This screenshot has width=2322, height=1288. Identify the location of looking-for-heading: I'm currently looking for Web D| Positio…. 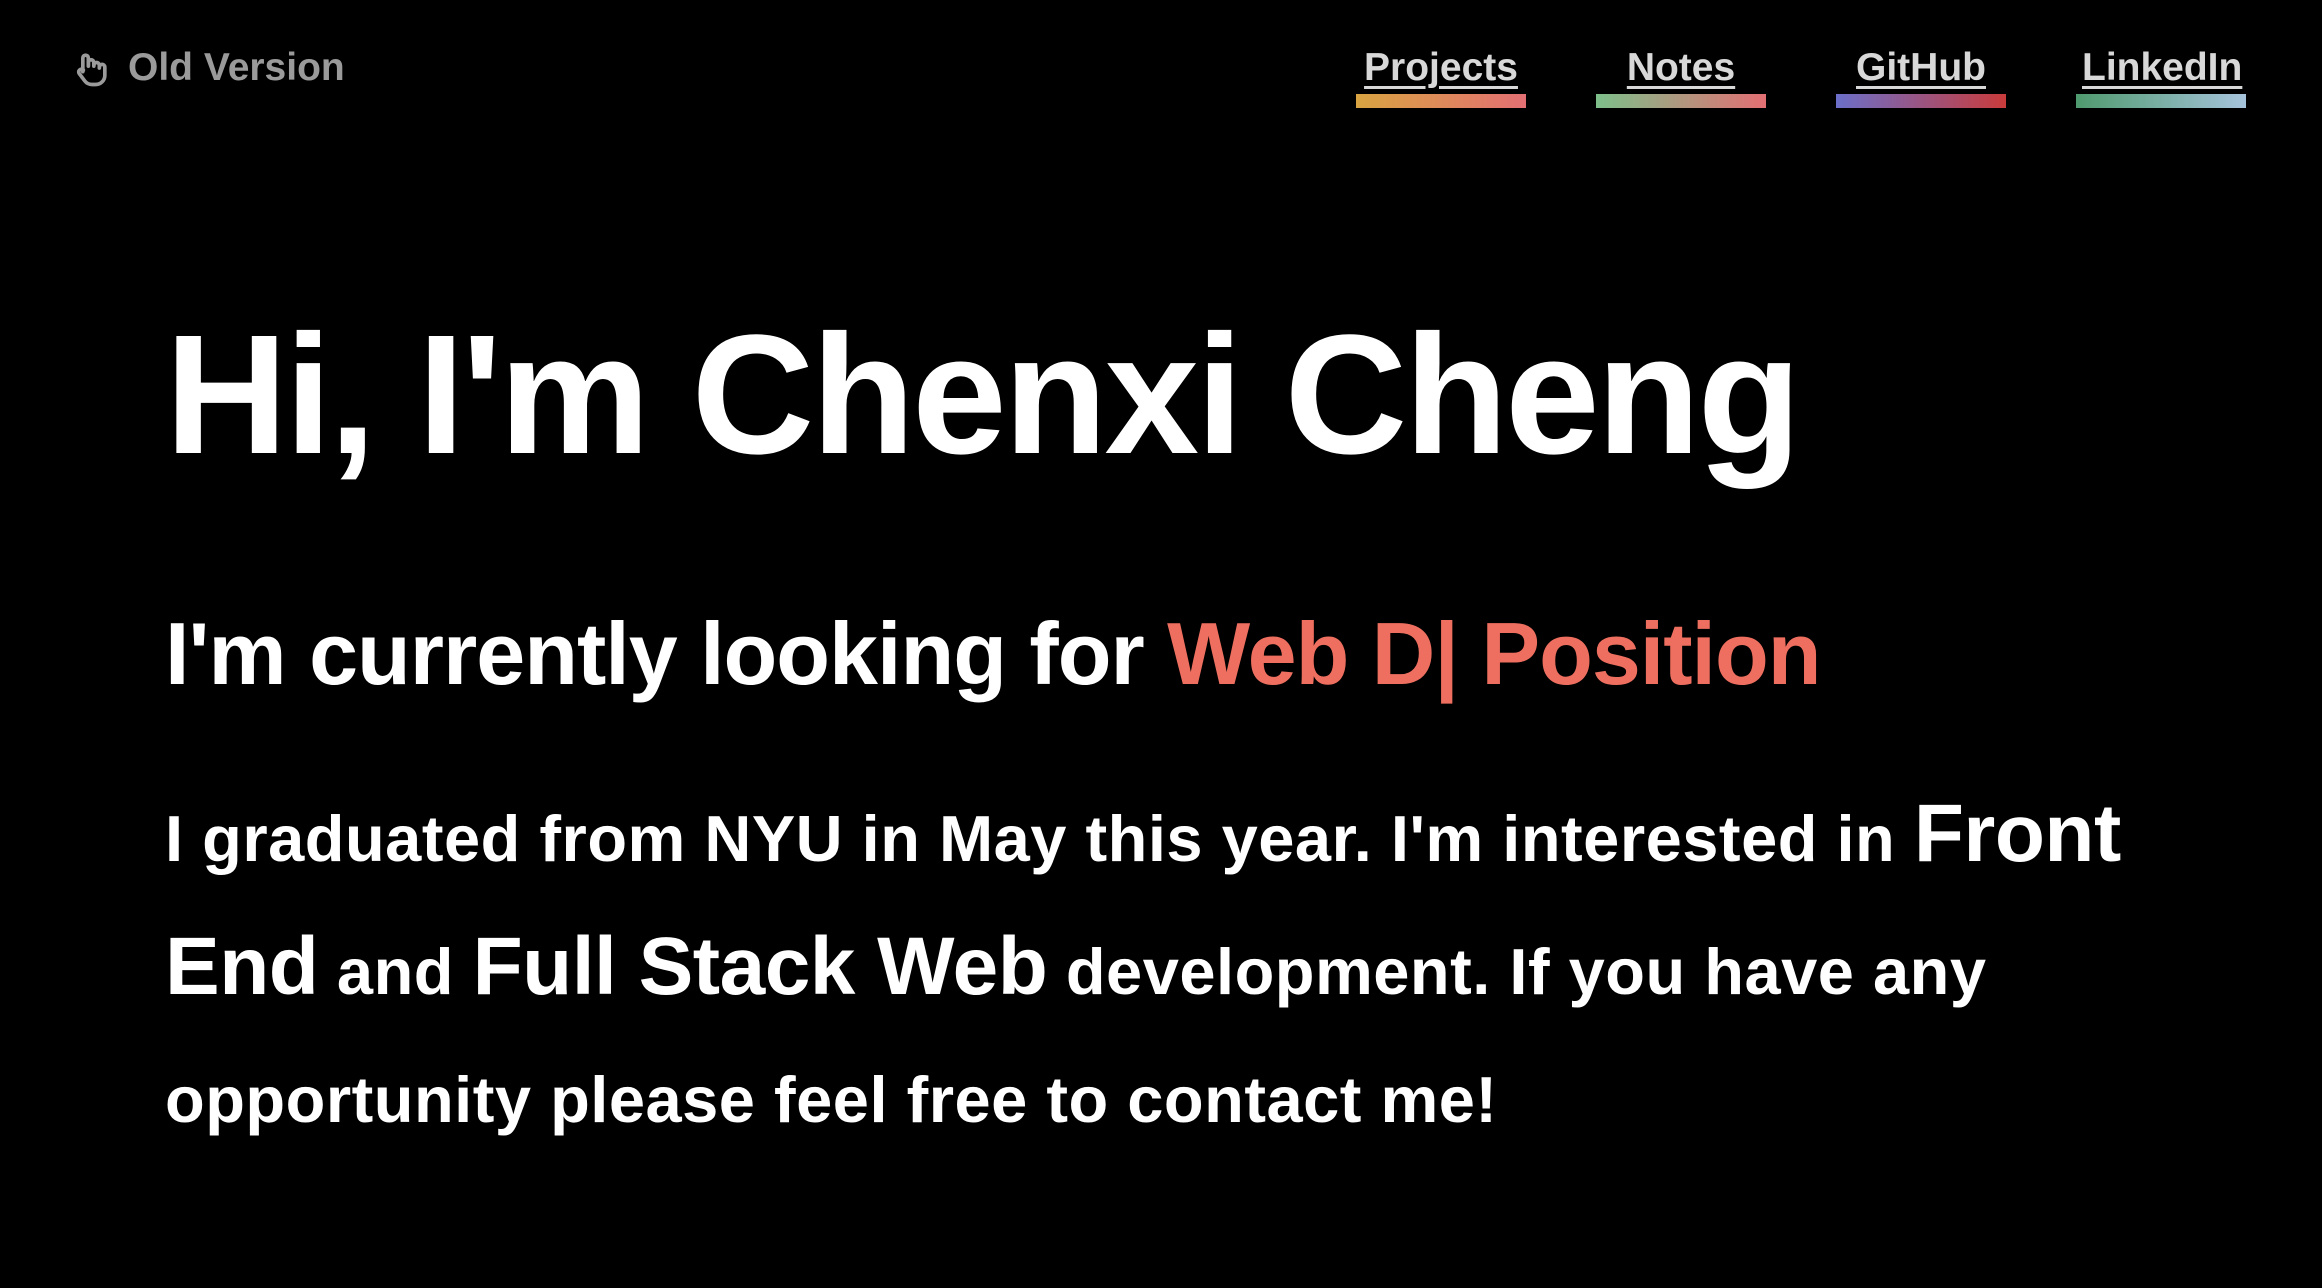
(993, 654).